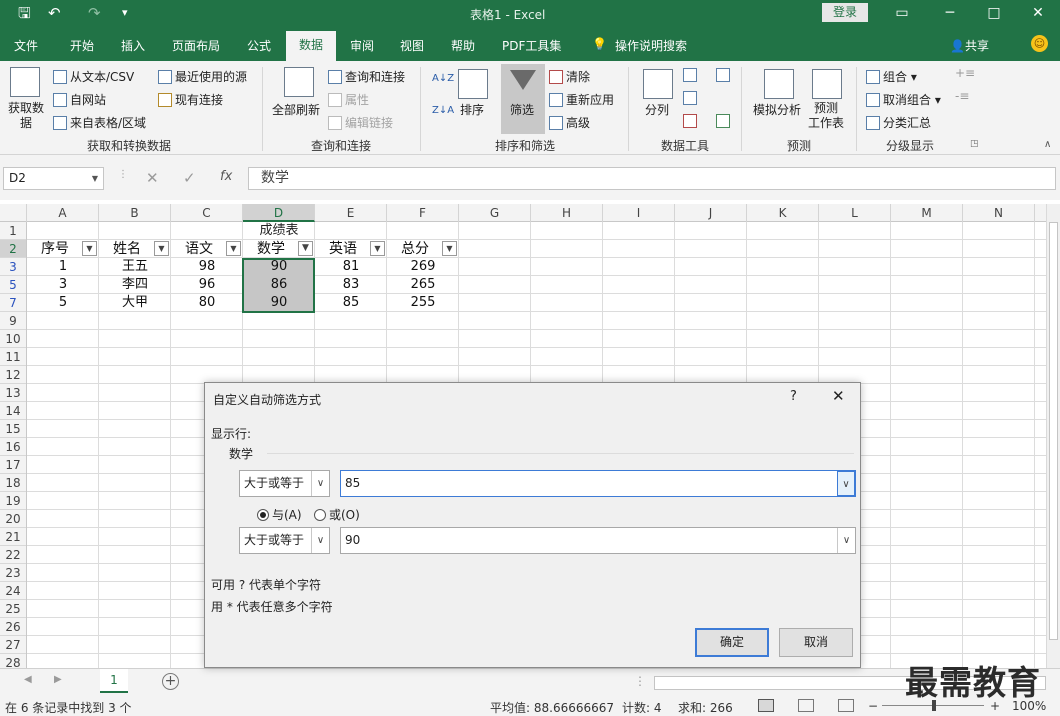 The image size is (1060, 716). Describe the element at coordinates (196, 45) in the screenshot. I see `tab-page-layout: 页面布局` at that location.